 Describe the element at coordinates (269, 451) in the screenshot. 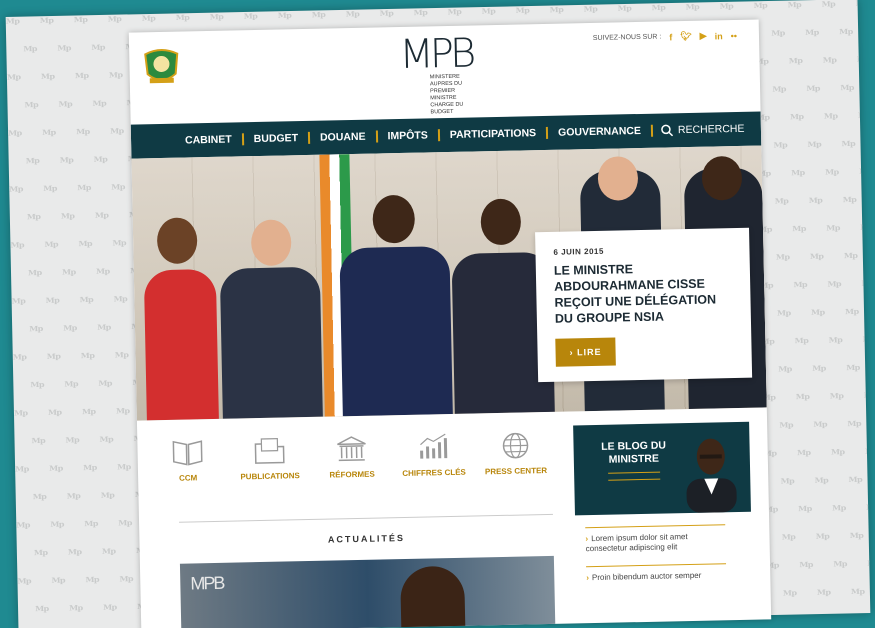

I see `folder-icon` at that location.